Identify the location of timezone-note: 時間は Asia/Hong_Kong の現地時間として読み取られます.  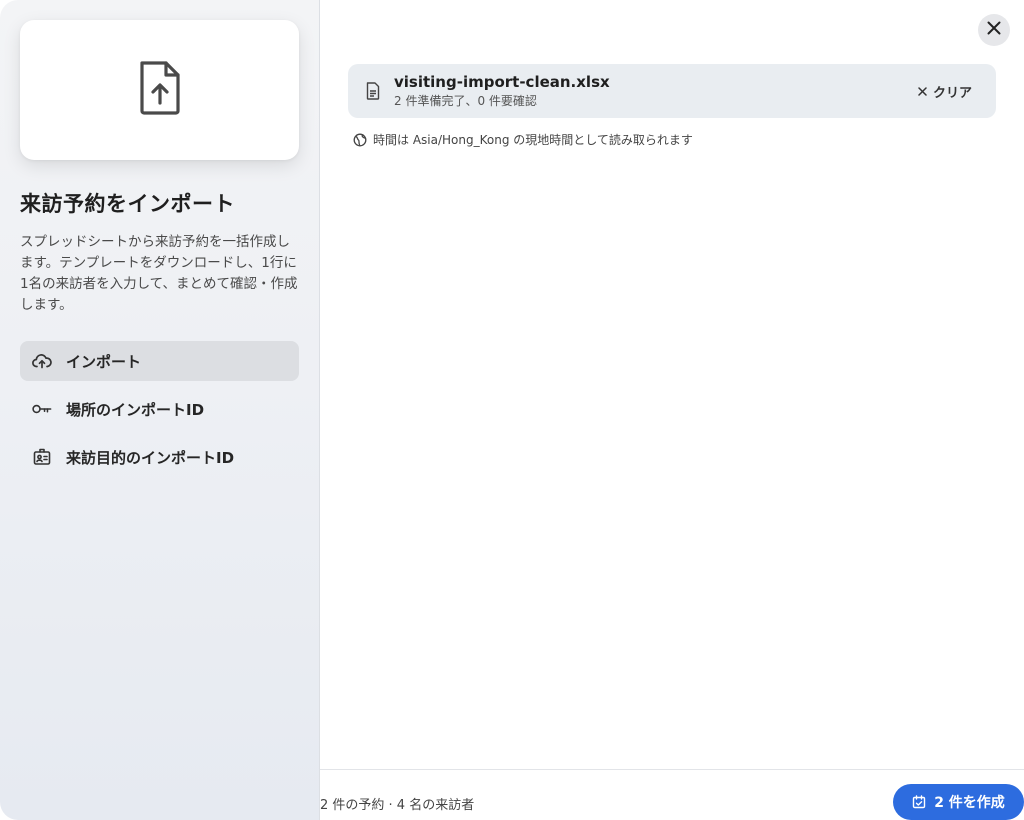
(523, 139).